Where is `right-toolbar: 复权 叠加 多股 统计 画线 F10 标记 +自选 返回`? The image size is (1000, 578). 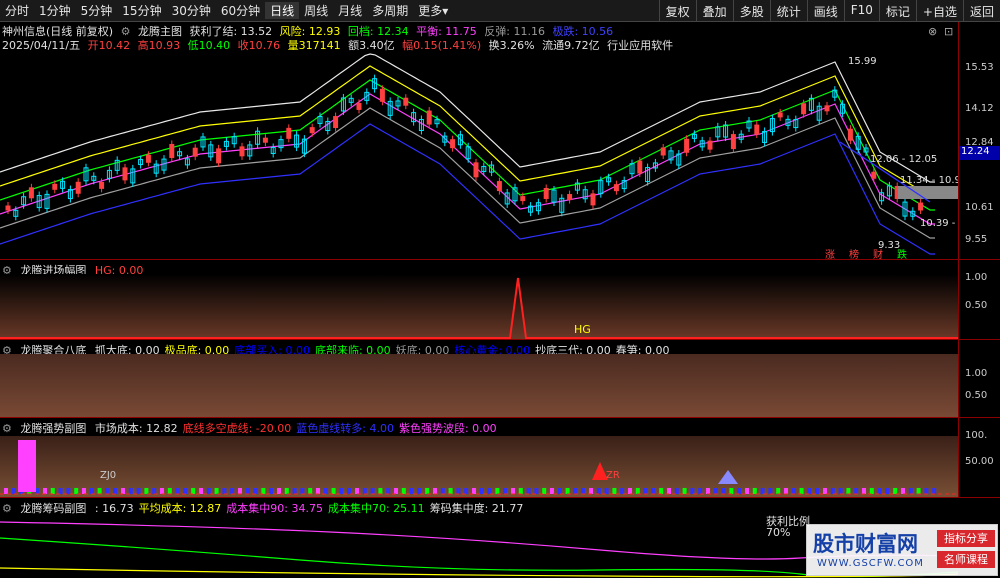
right-toolbar: 复权 叠加 多股 统计 画线 F10 标记 +自选 返回 is located at coordinates (829, 11).